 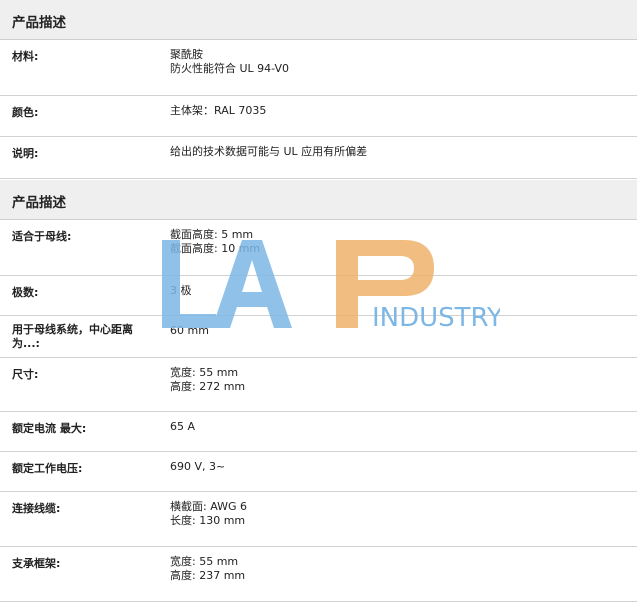 I want to click on spec-row-cable: 连接线缆: 横截面: AWG 6 长度: 130 mm, so click(x=318, y=519).